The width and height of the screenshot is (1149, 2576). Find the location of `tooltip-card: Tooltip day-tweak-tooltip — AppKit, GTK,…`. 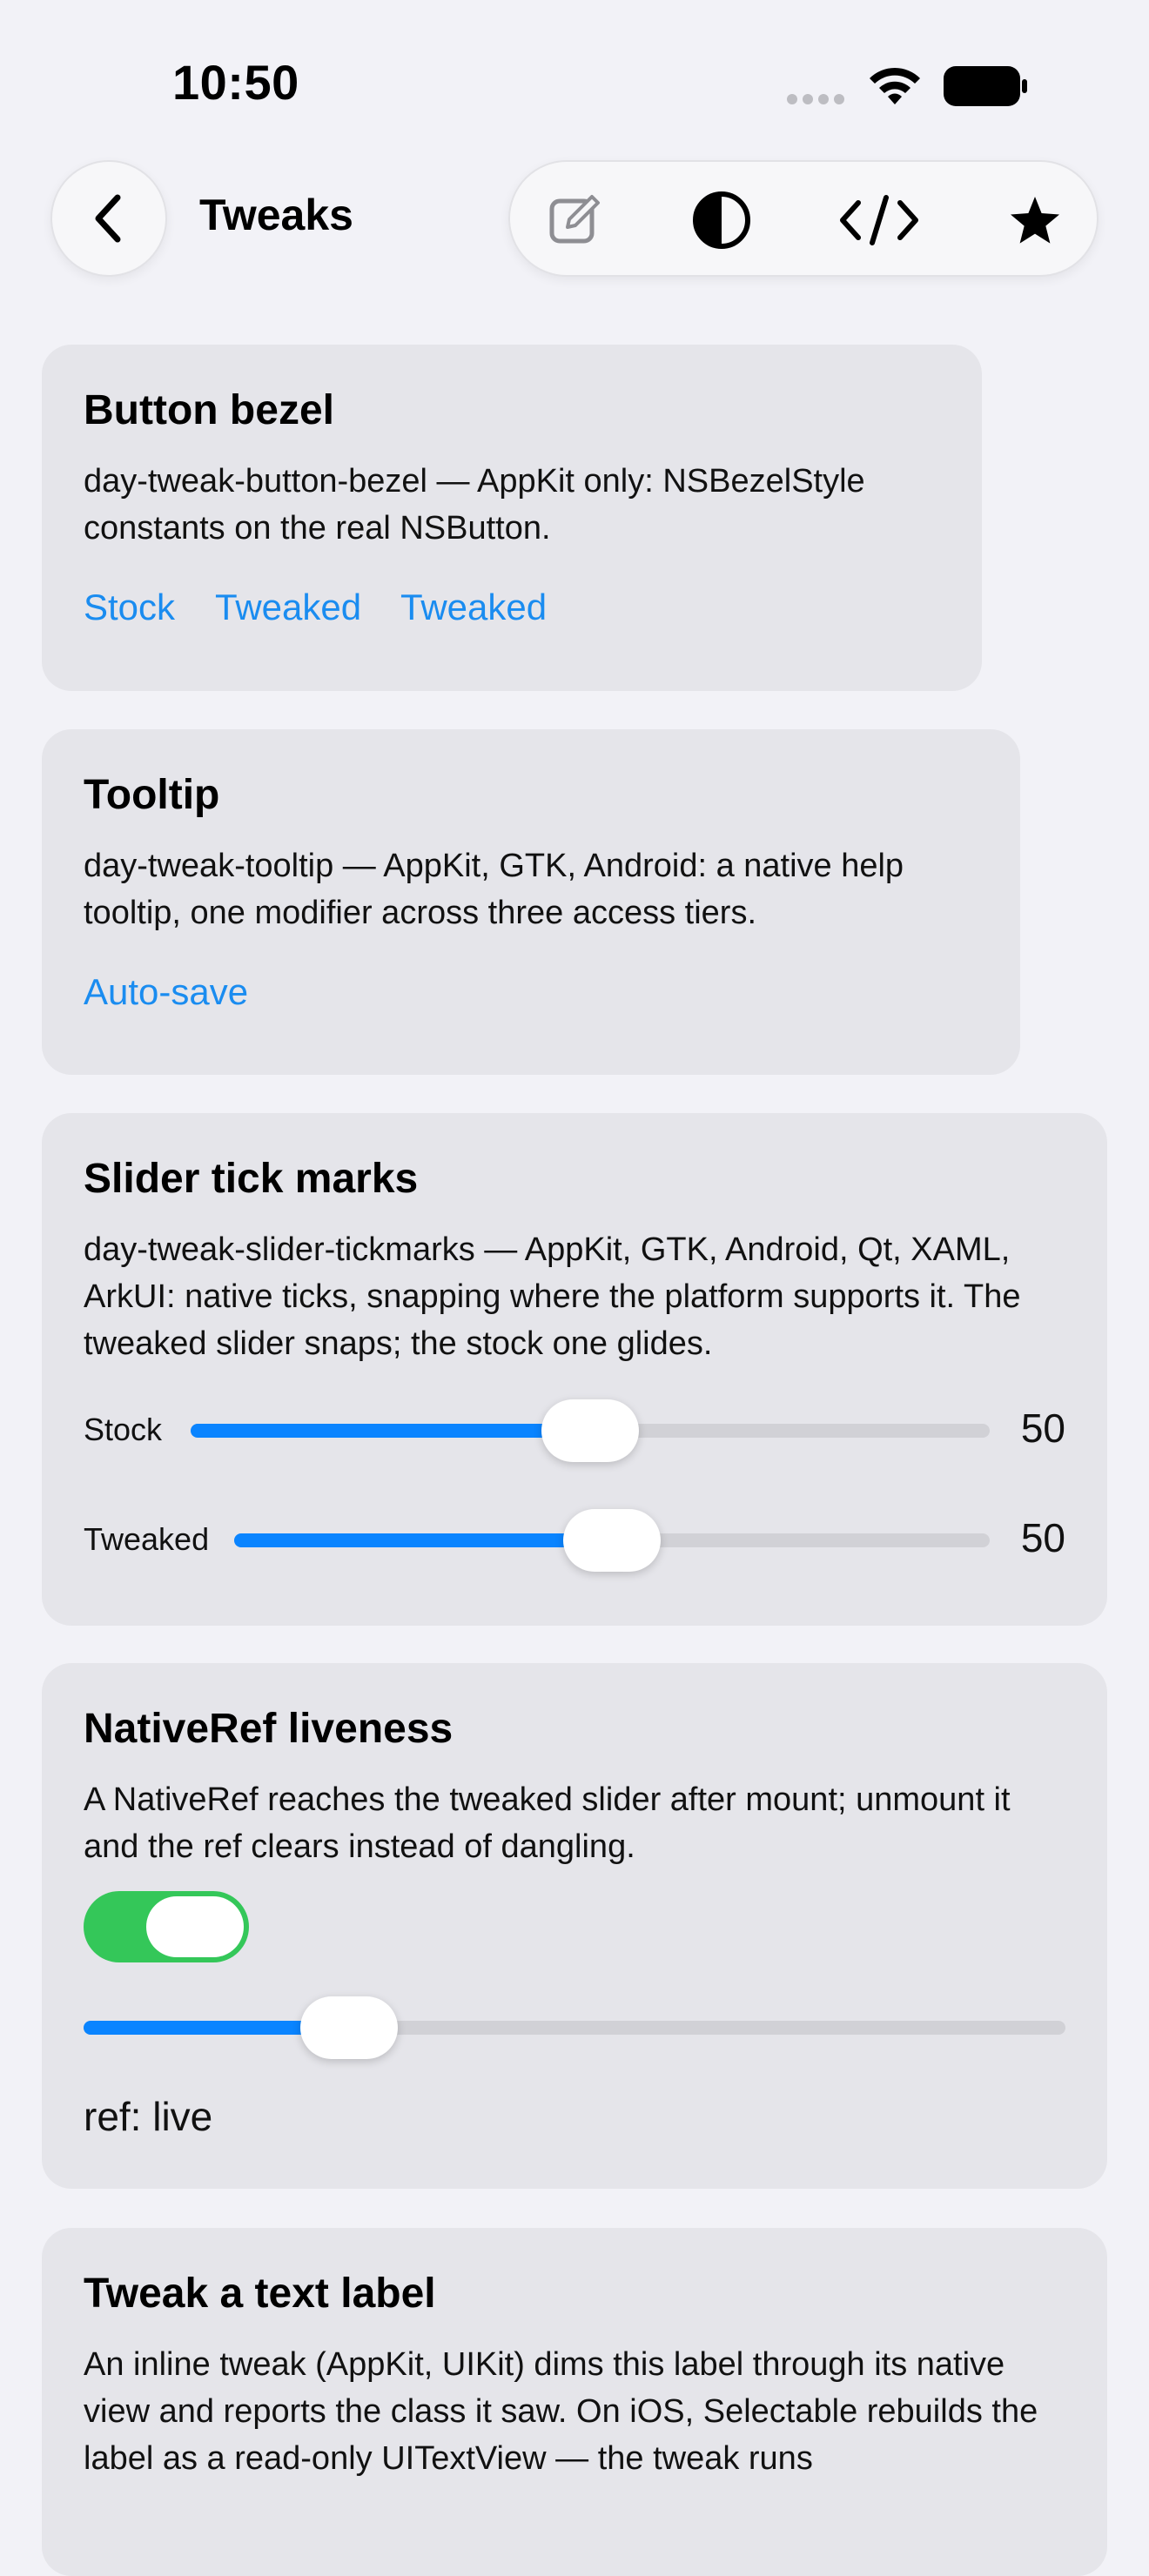

tooltip-card: Tooltip day-tweak-tooltip — AppKit, GTK,… is located at coordinates (531, 902).